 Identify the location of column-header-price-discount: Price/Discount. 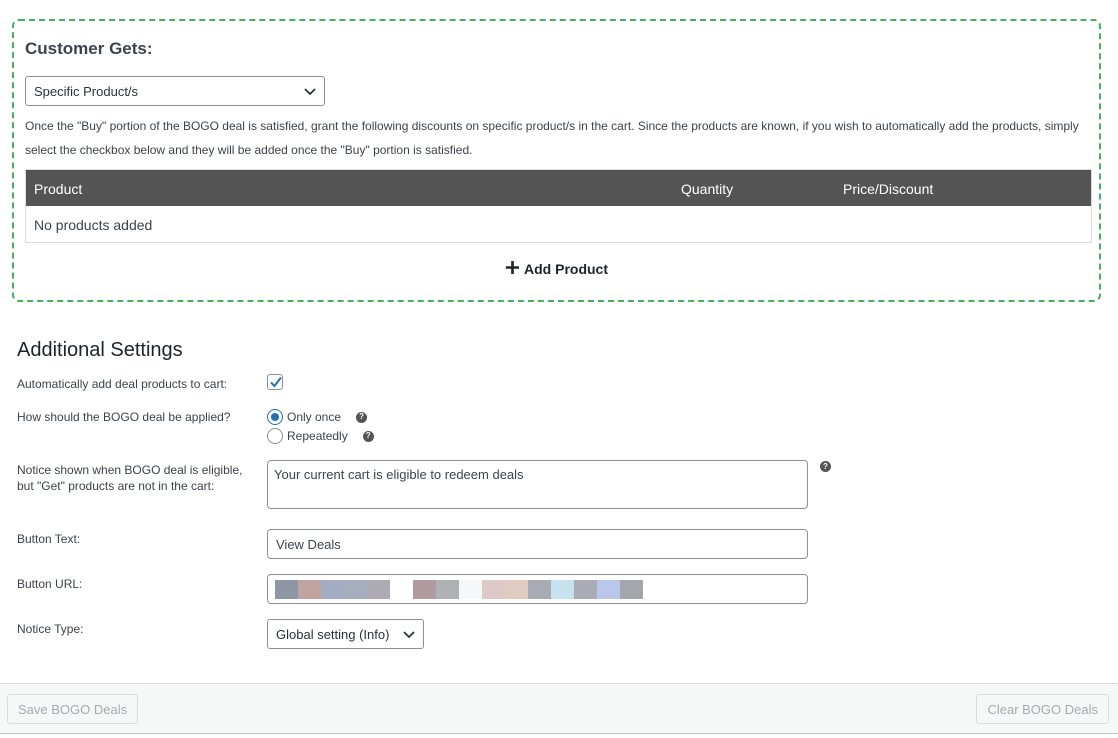
(888, 189).